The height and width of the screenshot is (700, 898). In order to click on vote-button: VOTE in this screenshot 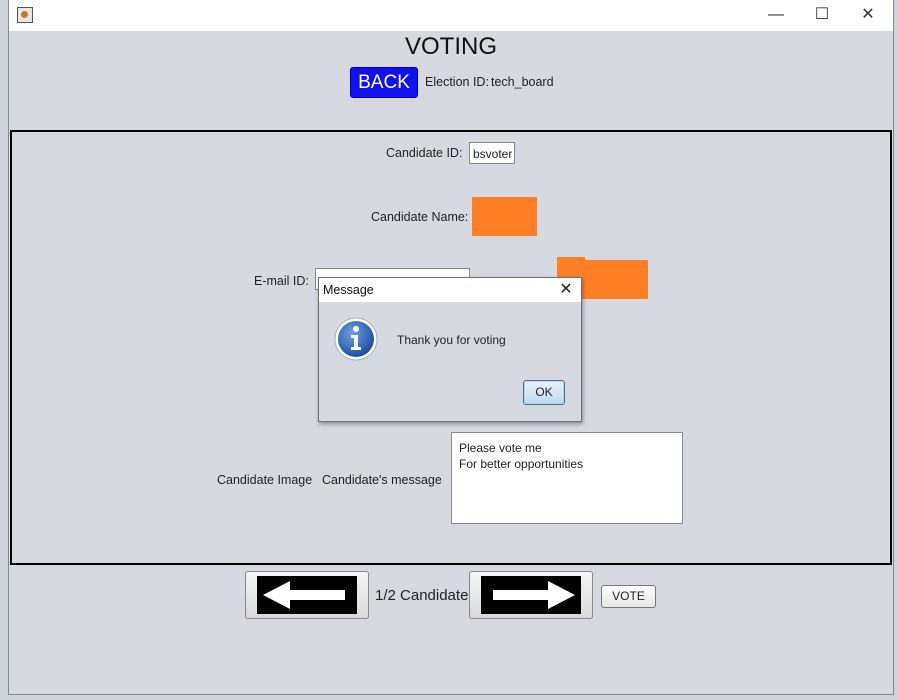, I will do `click(628, 596)`.